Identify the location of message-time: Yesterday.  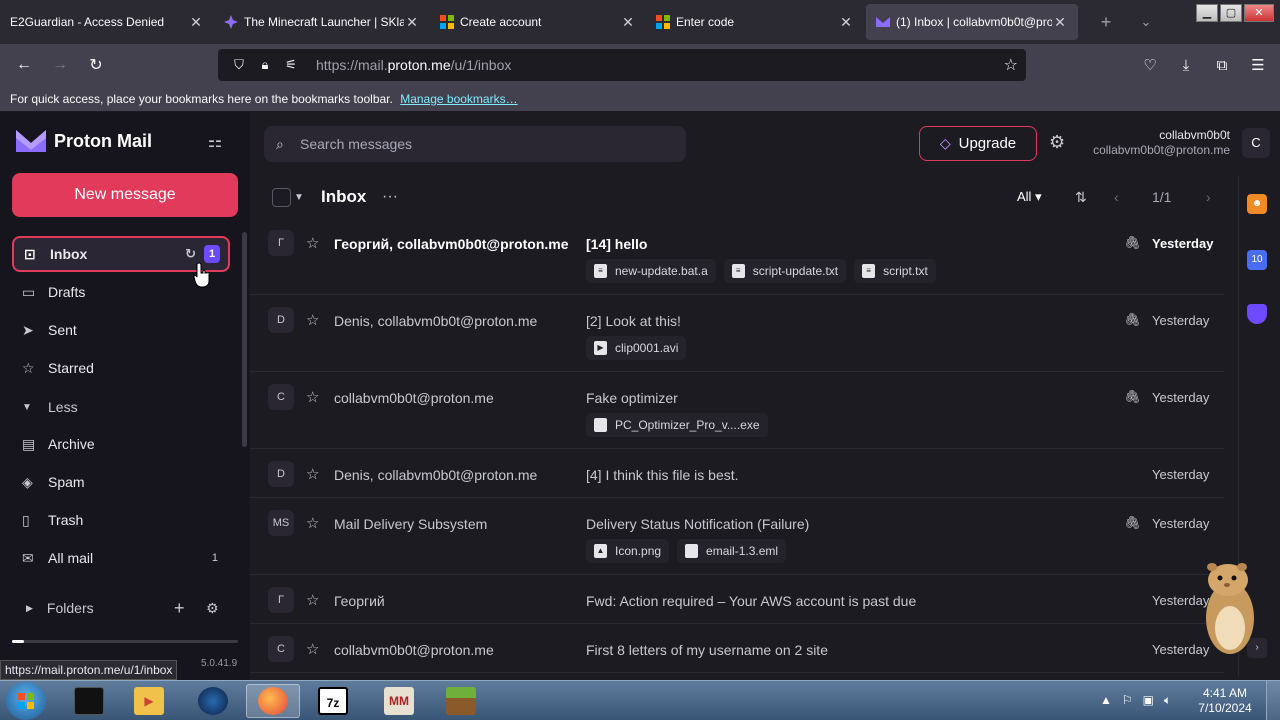
(1181, 320).